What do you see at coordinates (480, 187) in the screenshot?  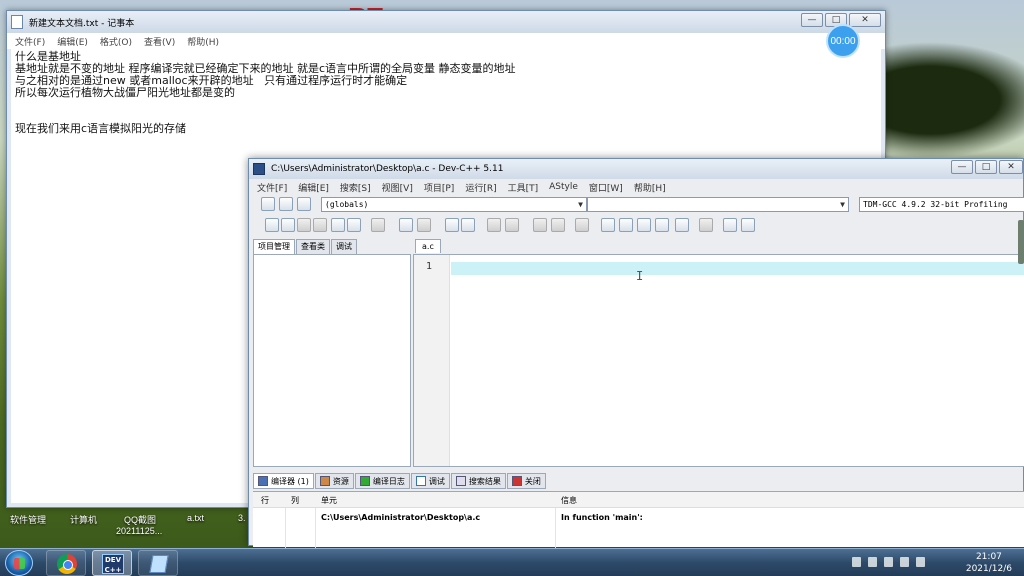 I see `devcpp-menu-run: 运行[R]` at bounding box center [480, 187].